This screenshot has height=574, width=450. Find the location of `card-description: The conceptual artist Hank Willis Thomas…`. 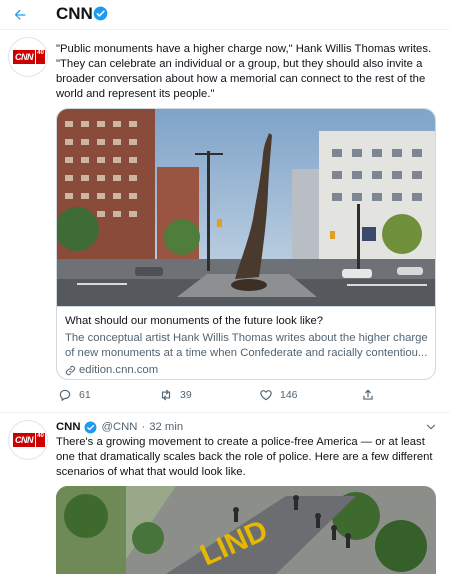

card-description: The conceptual artist Hank Willis Thomas… is located at coordinates (247, 346).